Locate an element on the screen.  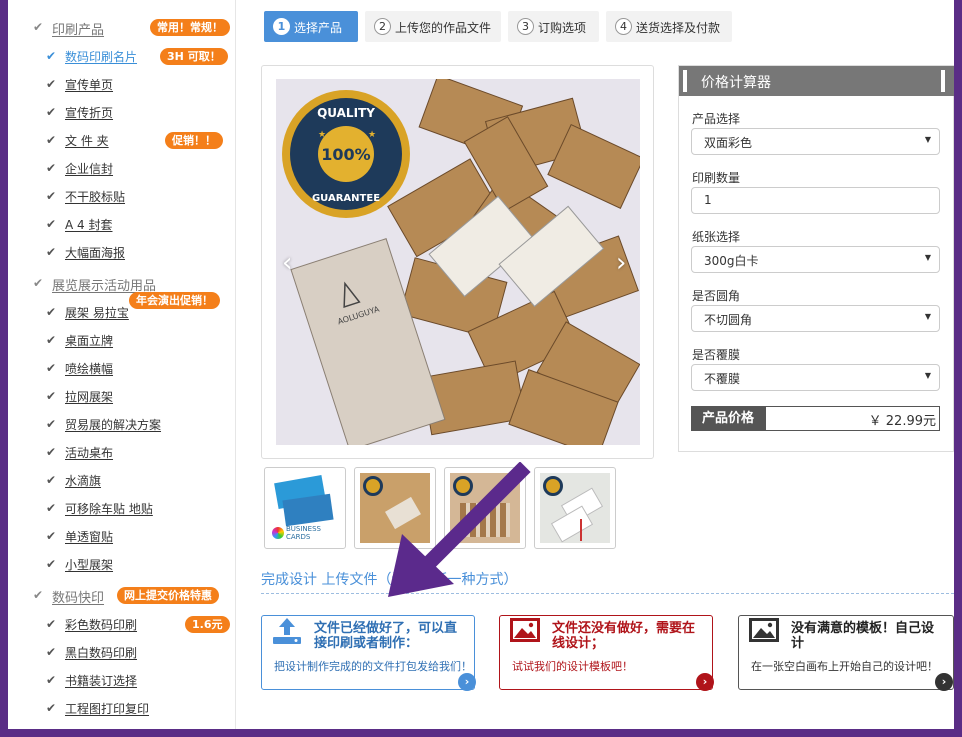
calculator-title: 价格计算器 is located at coordinates (736, 83).